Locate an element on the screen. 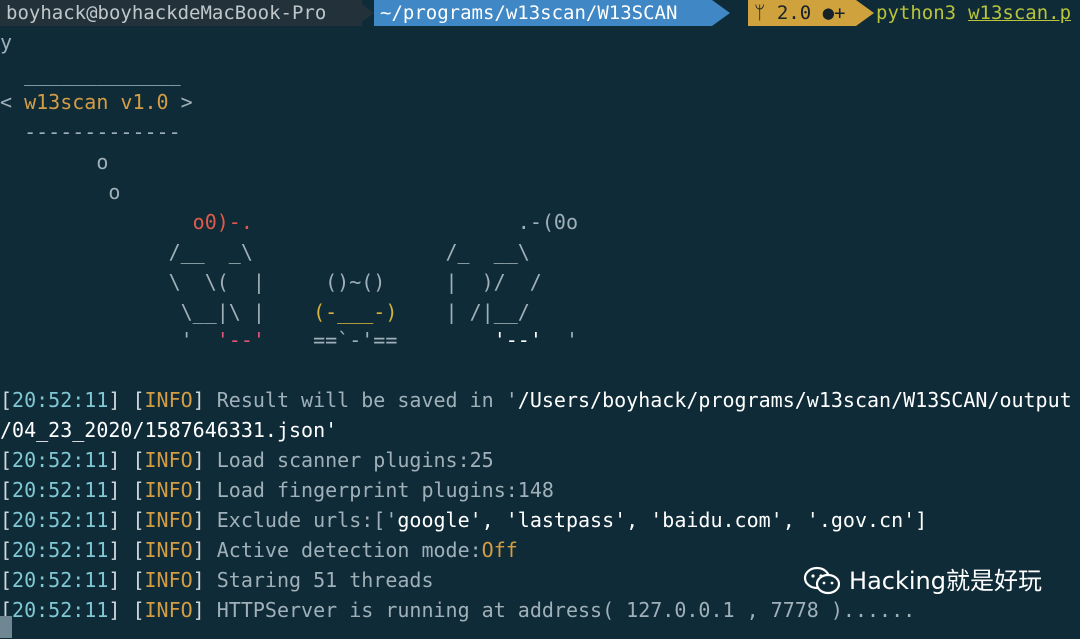 Image resolution: width=1080 pixels, height=639 pixels. banner-title: w13scan v1.0 is located at coordinates (96, 102).